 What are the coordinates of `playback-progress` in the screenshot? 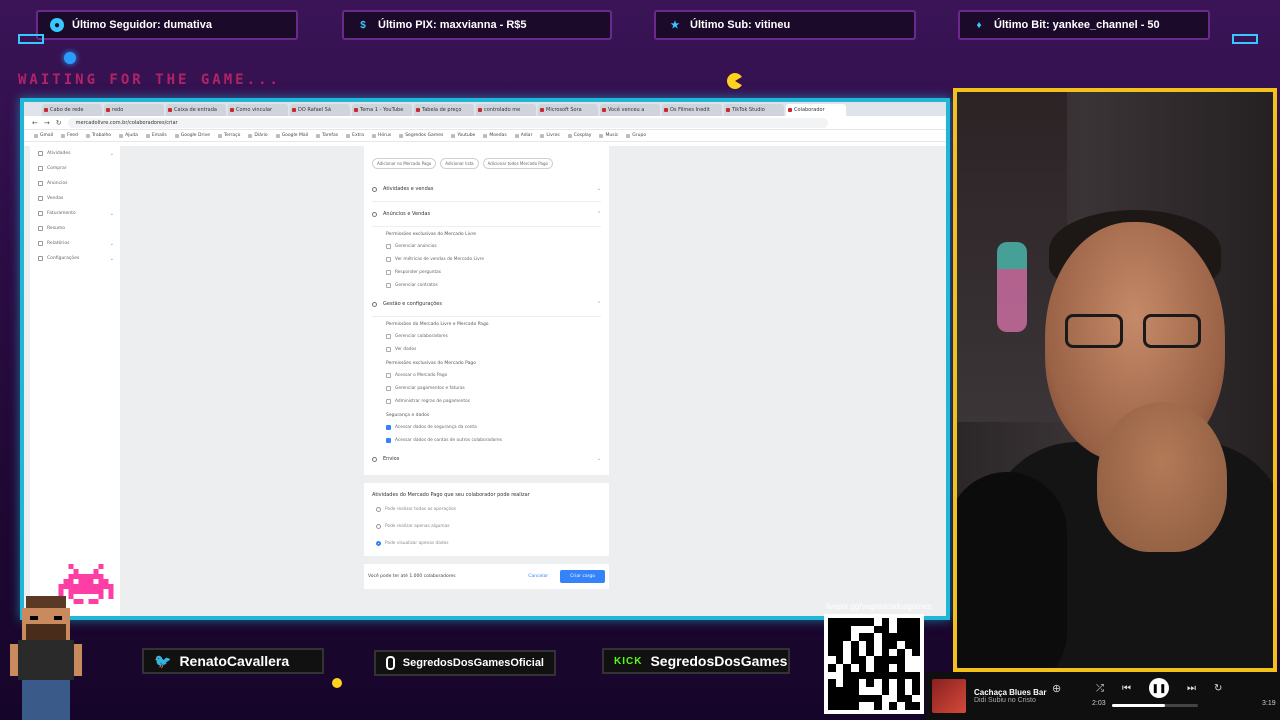 It's located at (1155, 705).